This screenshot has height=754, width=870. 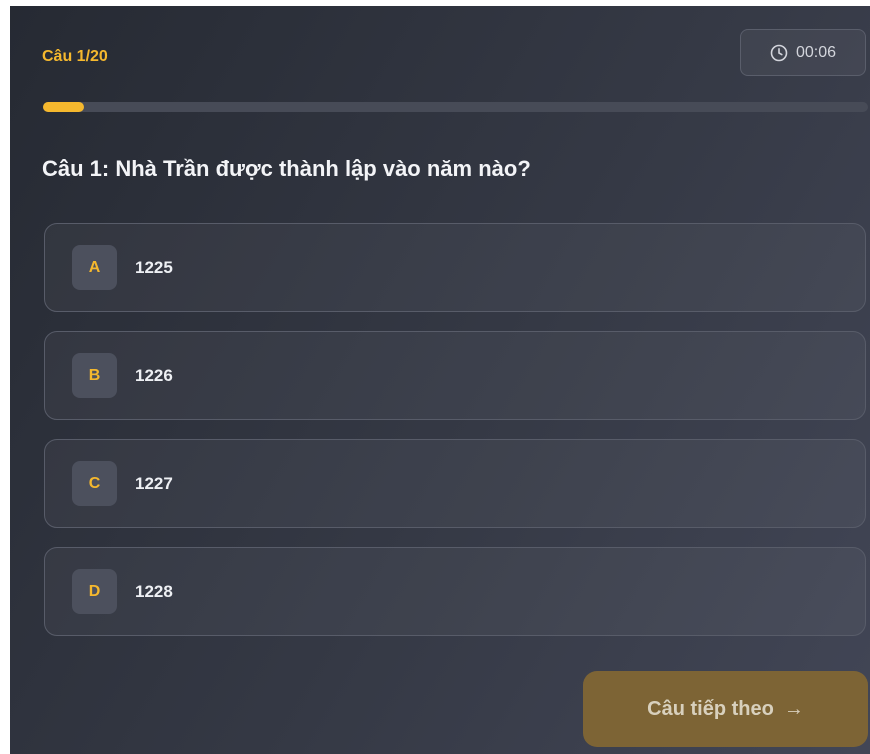 I want to click on progress-bar, so click(x=455, y=107).